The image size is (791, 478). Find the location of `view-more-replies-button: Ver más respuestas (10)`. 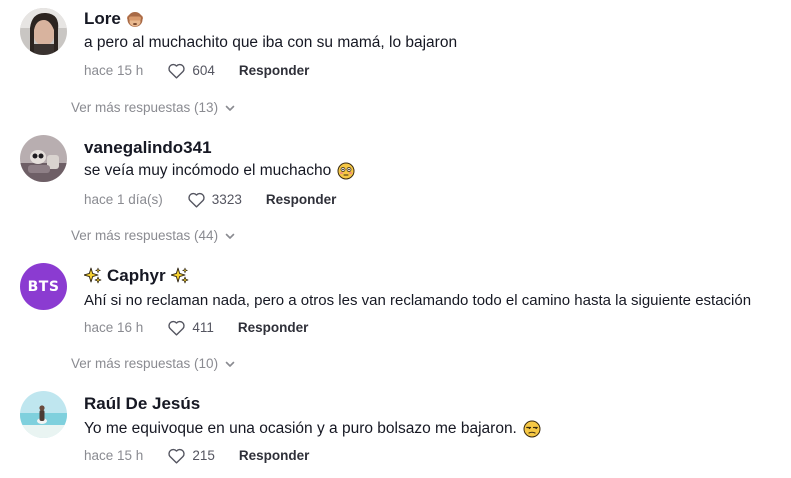

view-more-replies-button: Ver más respuestas (10) is located at coordinates (153, 363).